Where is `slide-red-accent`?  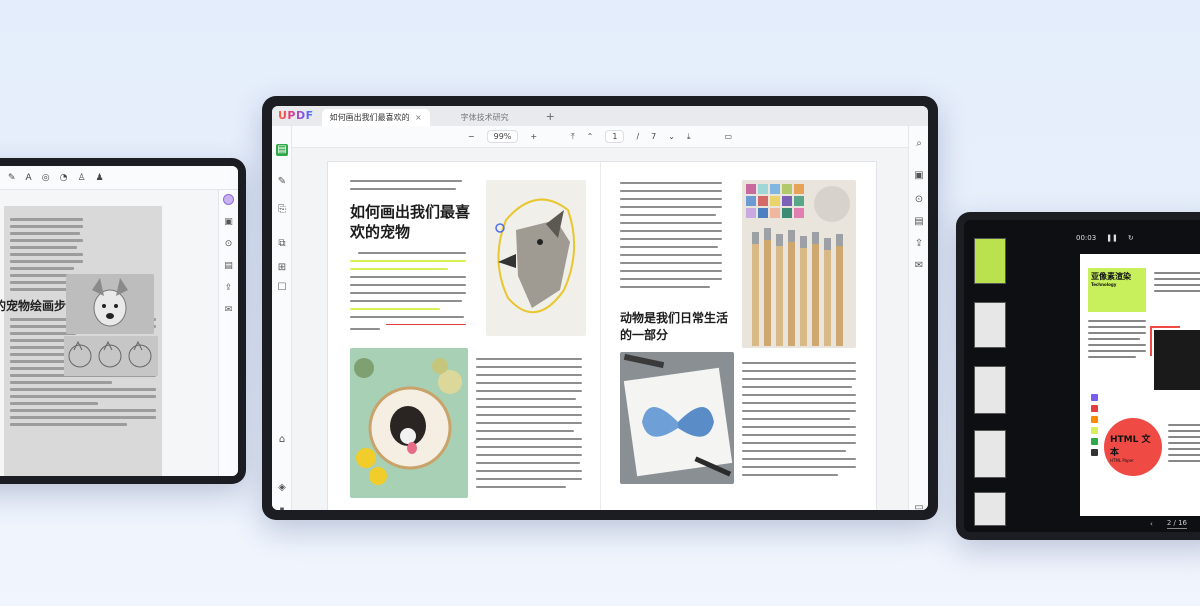 slide-red-accent is located at coordinates (1165, 341).